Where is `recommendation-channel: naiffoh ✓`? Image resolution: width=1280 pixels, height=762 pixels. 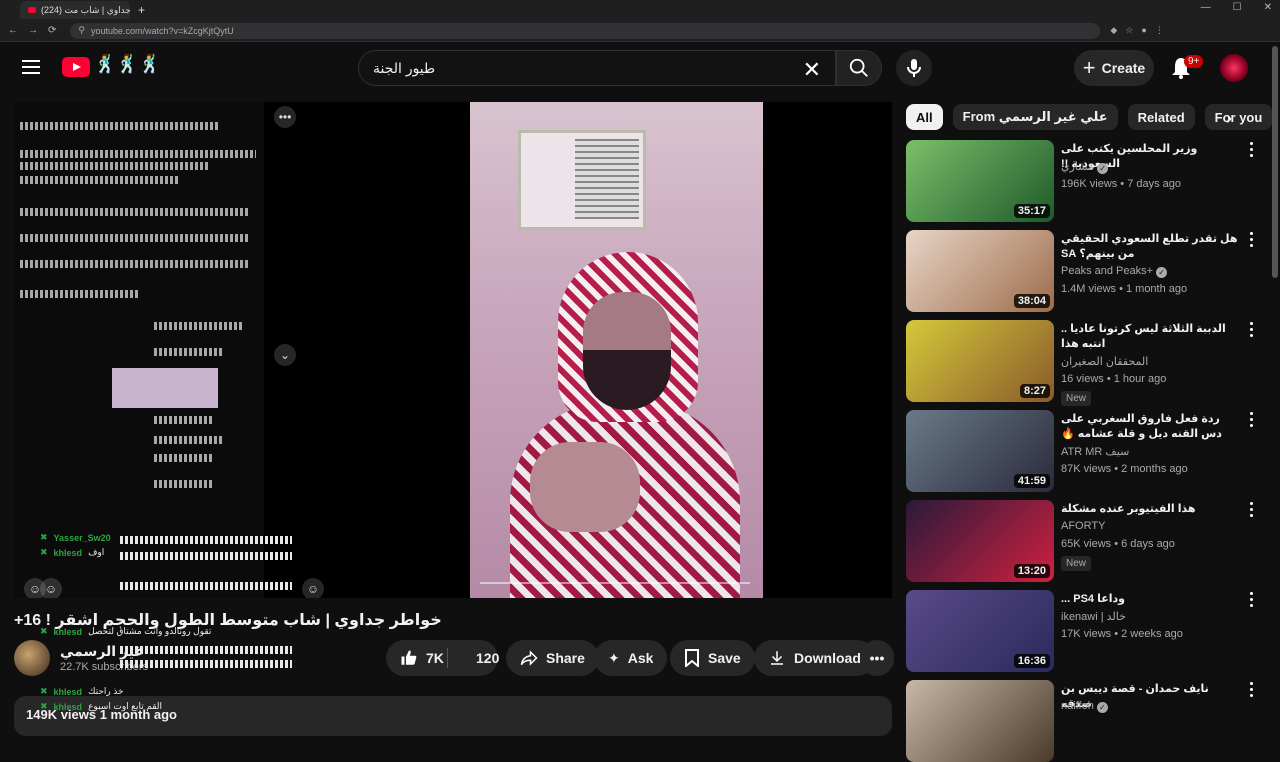
recommendation-channel: naiffoh ✓ is located at coordinates (1084, 706).